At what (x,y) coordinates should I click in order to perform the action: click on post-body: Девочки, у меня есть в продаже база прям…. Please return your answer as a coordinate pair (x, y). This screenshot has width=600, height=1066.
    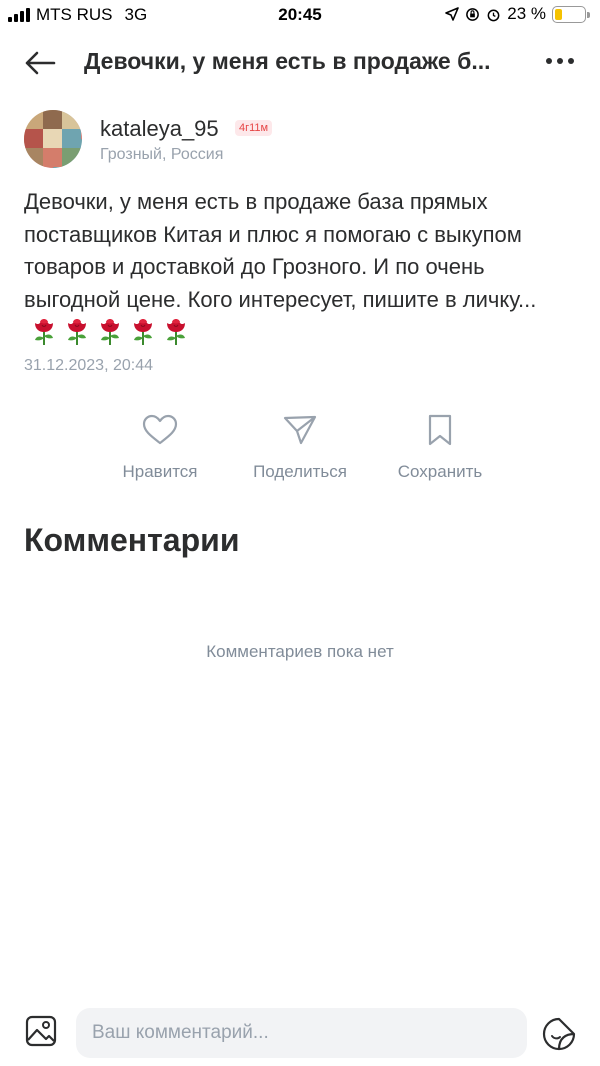
    Looking at the image, I should click on (280, 250).